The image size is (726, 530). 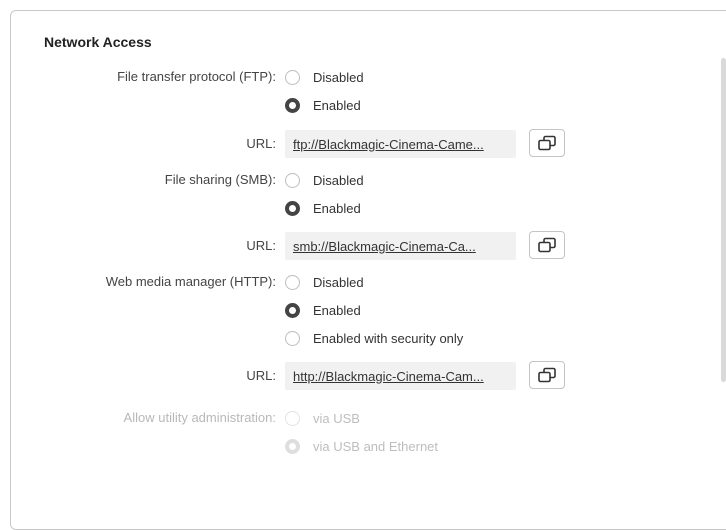 I want to click on vertical-scrollbar, so click(x=723, y=220).